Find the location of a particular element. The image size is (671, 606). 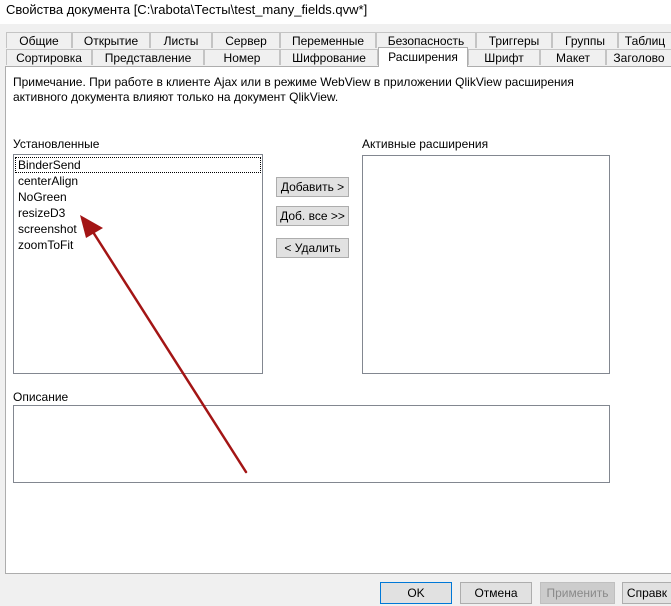

ok-button: OK is located at coordinates (416, 593).